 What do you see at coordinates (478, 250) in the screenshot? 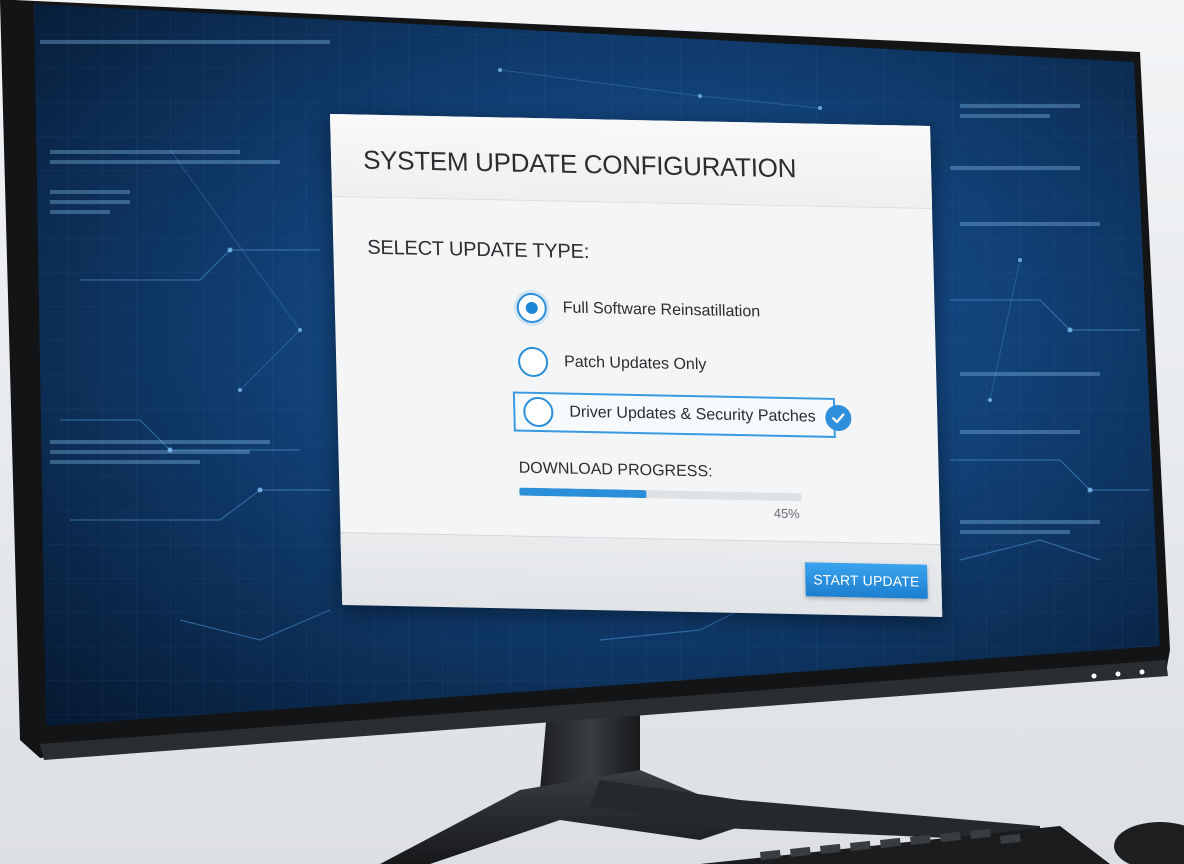
I see `update-type-label: SELECT UPDATE TYPE:` at bounding box center [478, 250].